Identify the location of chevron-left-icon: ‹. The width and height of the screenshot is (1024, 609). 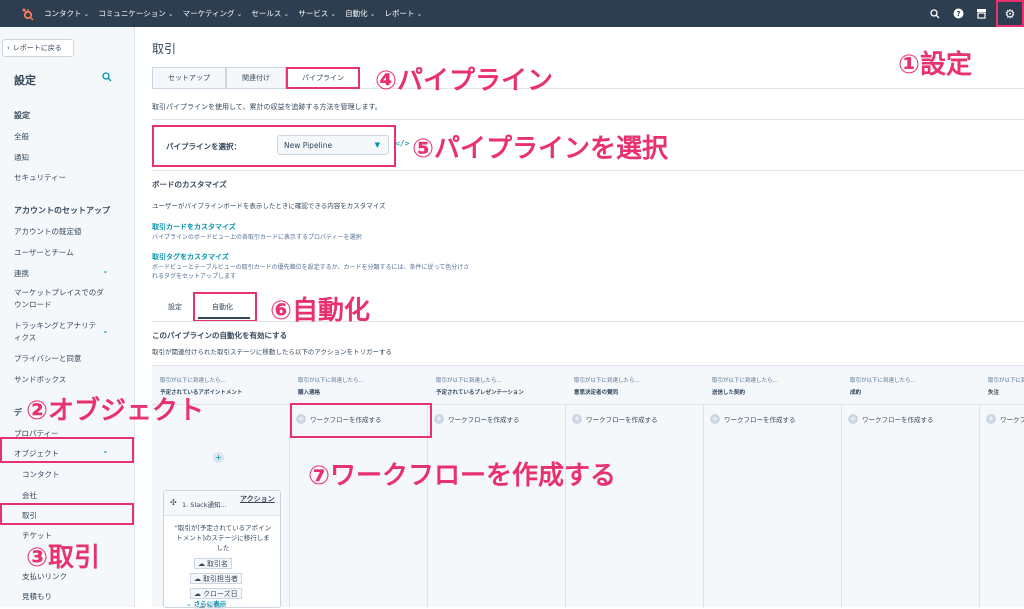
(8, 48).